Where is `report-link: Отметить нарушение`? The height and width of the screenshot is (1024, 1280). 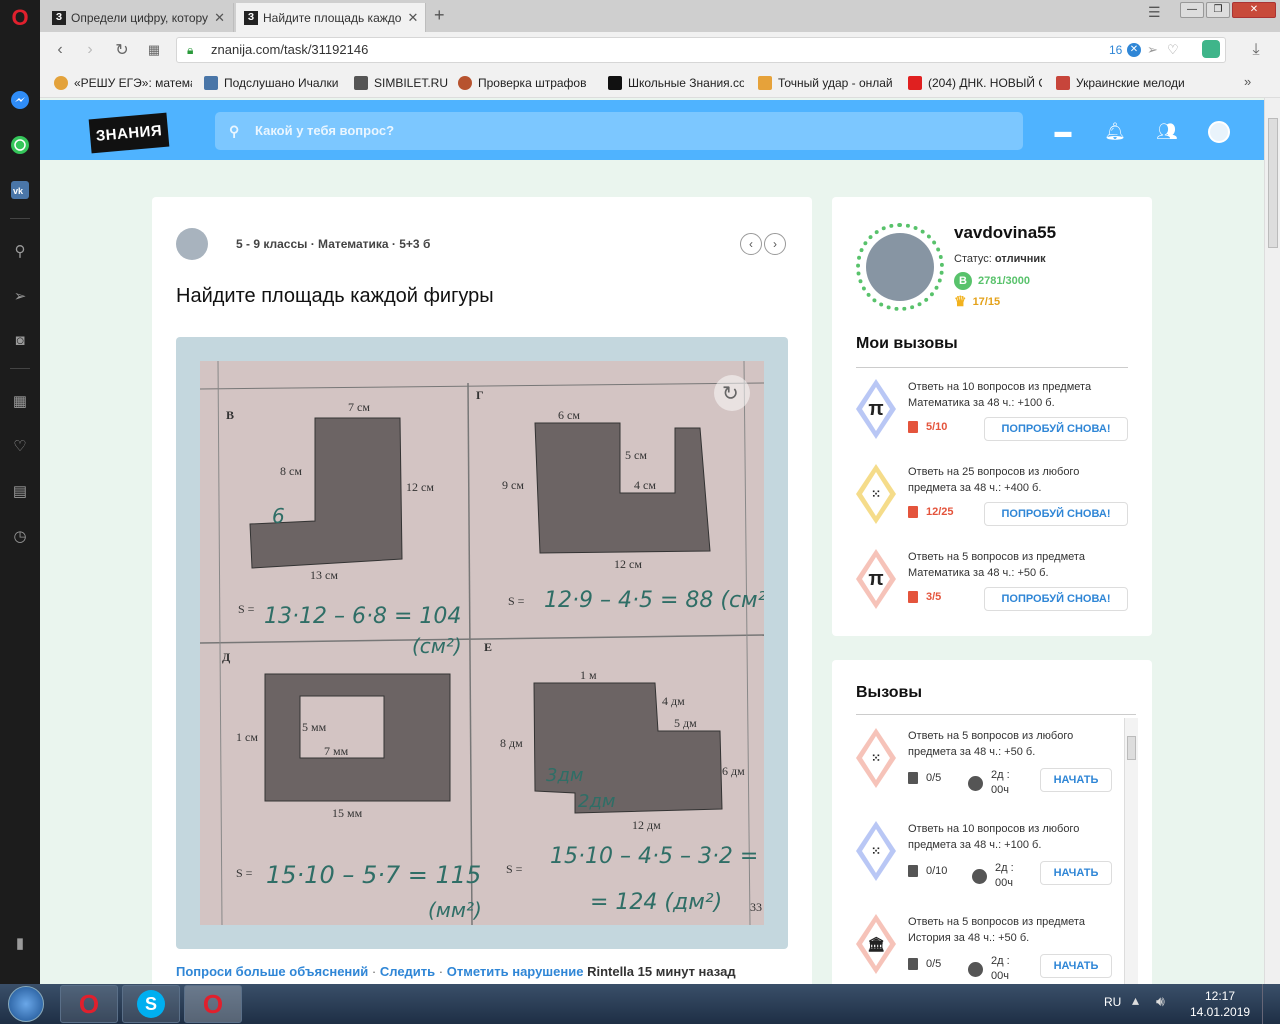 report-link: Отметить нарушение is located at coordinates (515, 971).